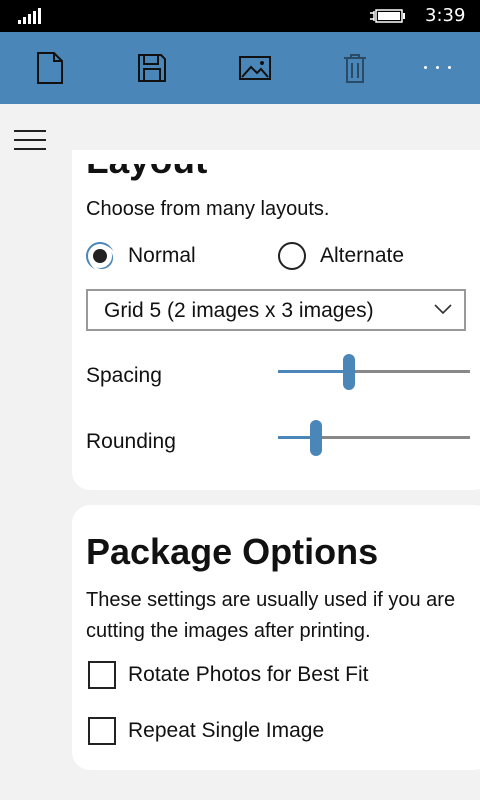  What do you see at coordinates (232, 551) in the screenshot?
I see `package-options-title: Package Options` at bounding box center [232, 551].